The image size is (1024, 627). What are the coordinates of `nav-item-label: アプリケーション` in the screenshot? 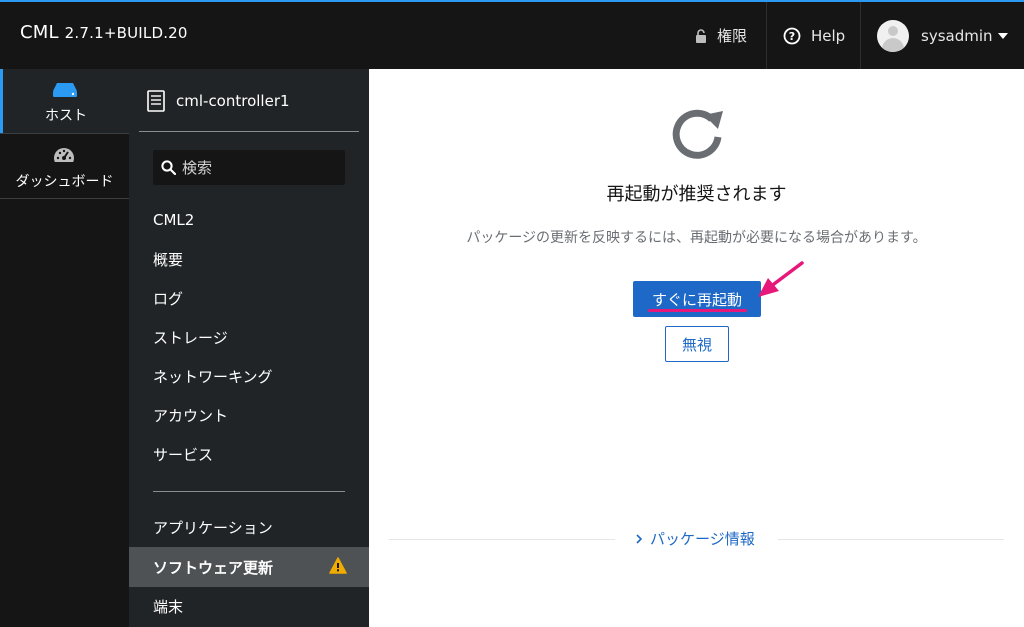 It's located at (213, 527).